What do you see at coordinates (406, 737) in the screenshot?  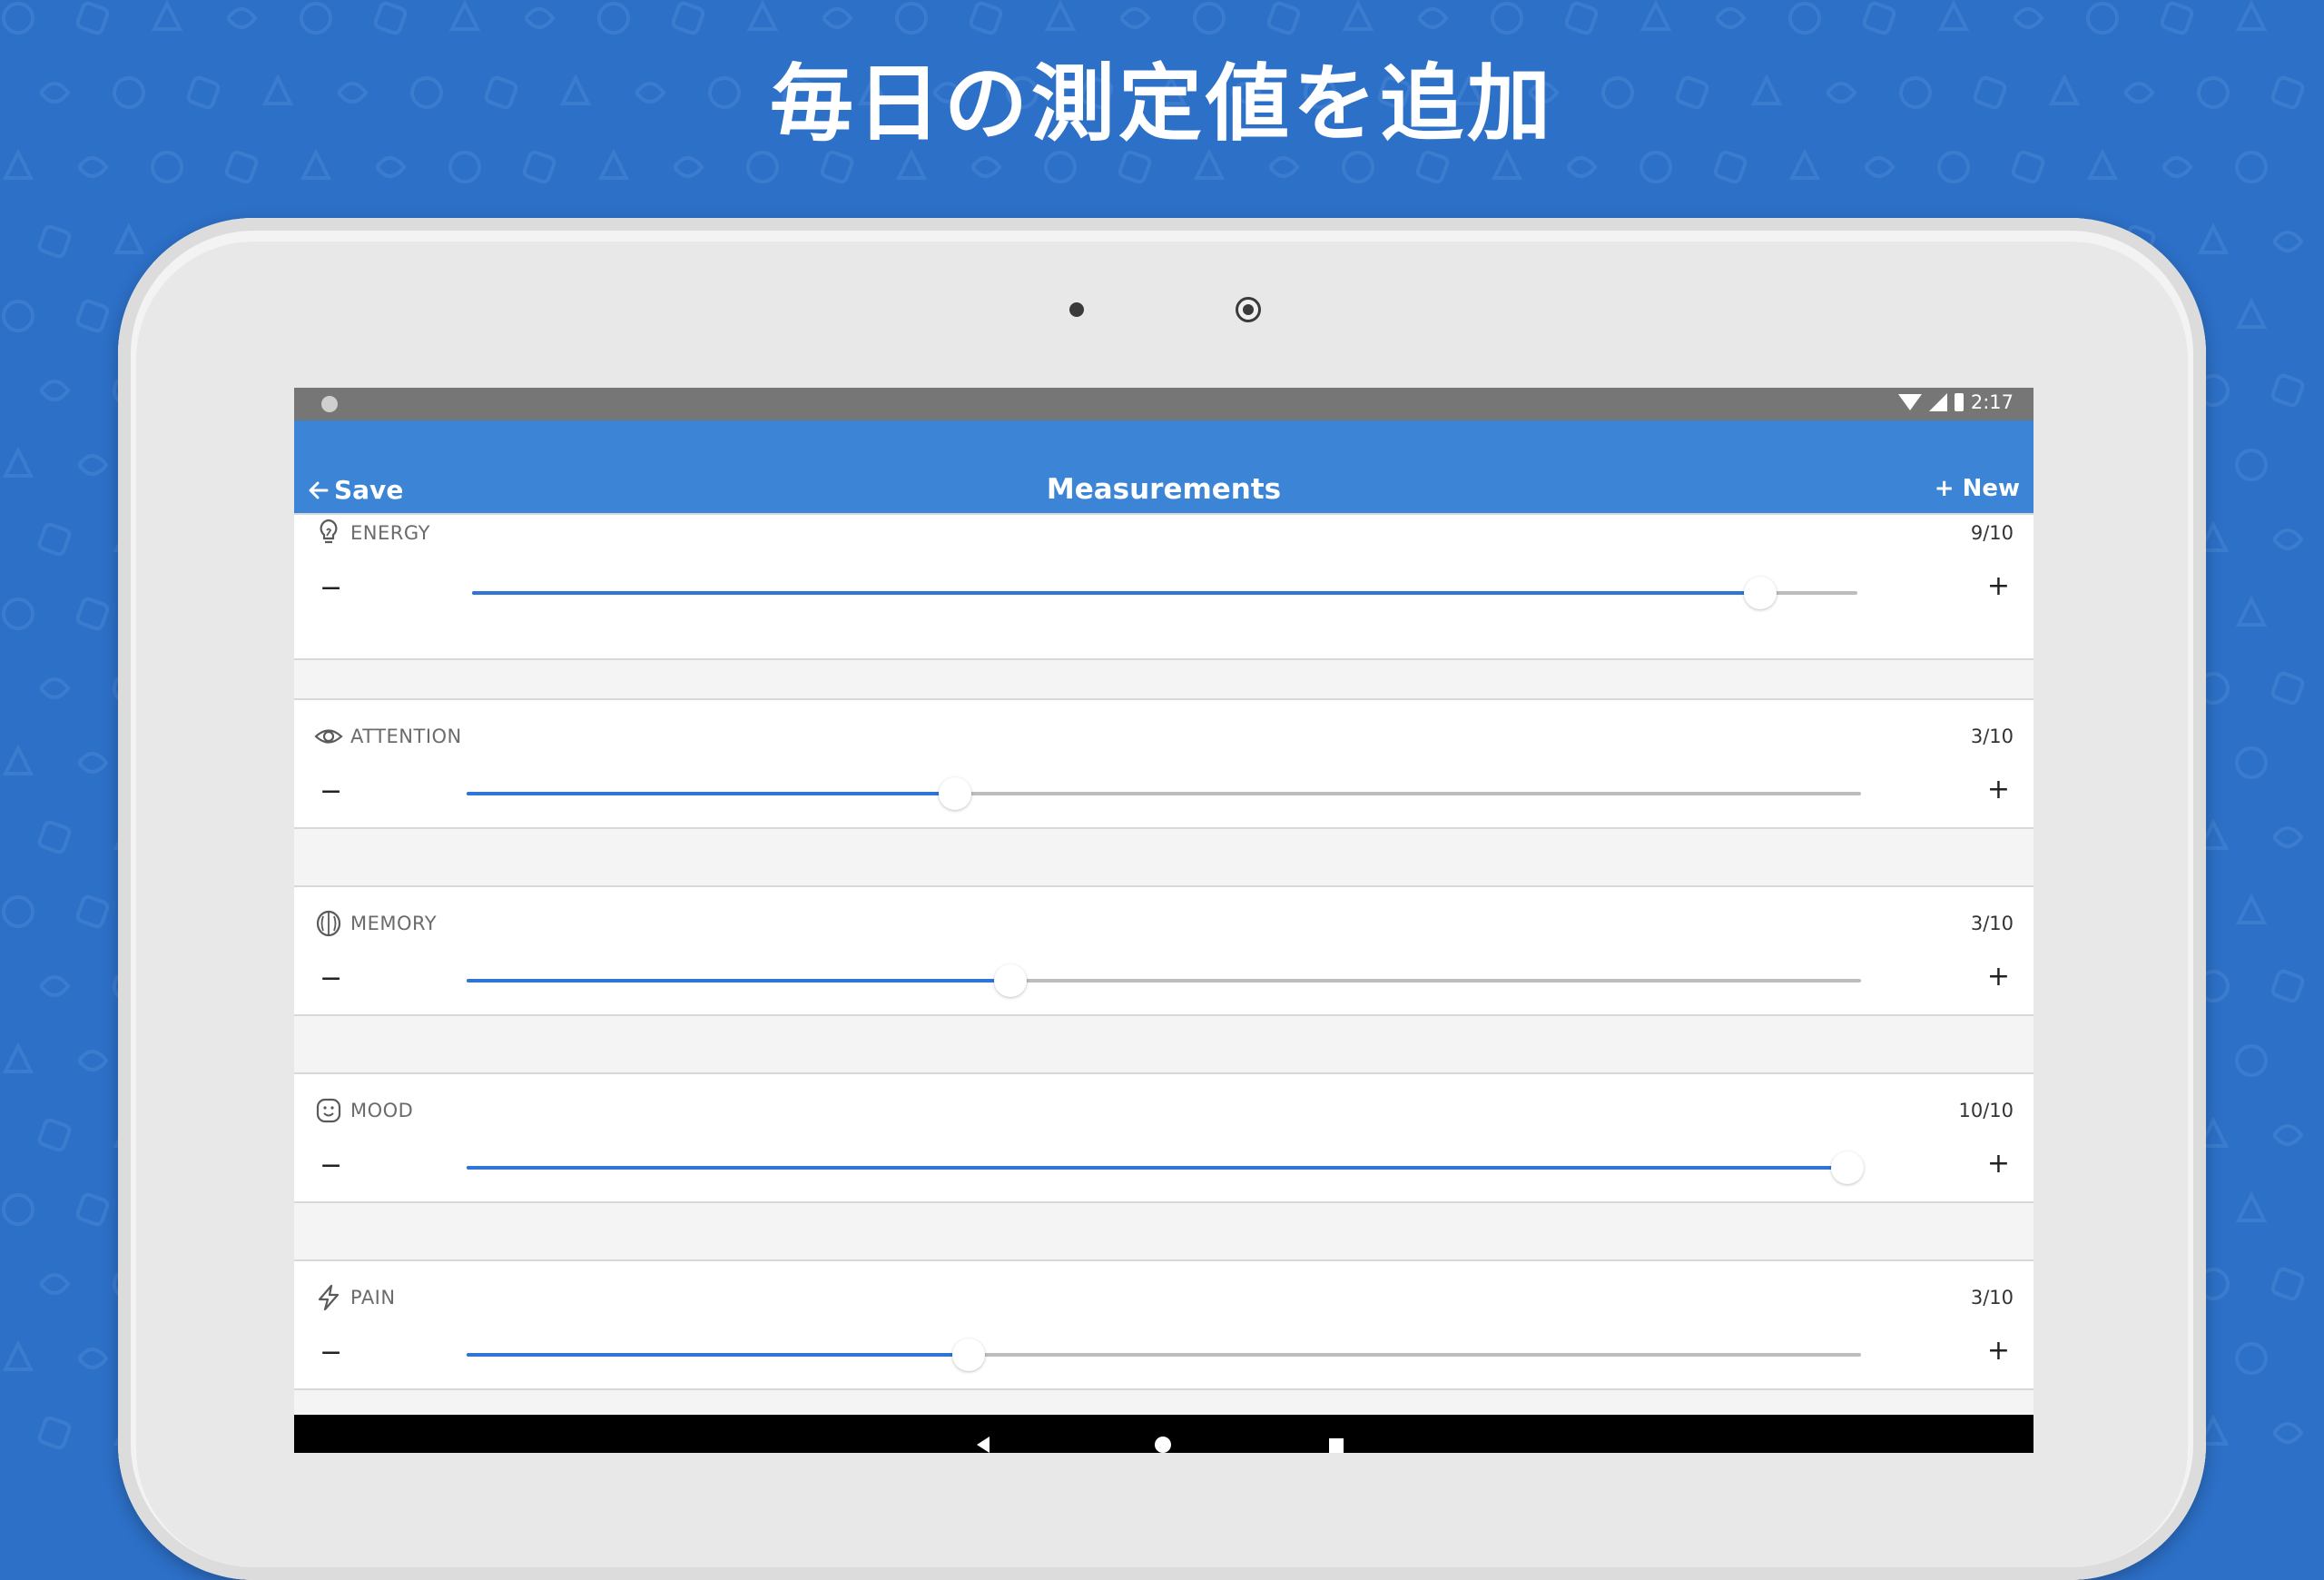 I see `measurement-label: ATTENTION` at bounding box center [406, 737].